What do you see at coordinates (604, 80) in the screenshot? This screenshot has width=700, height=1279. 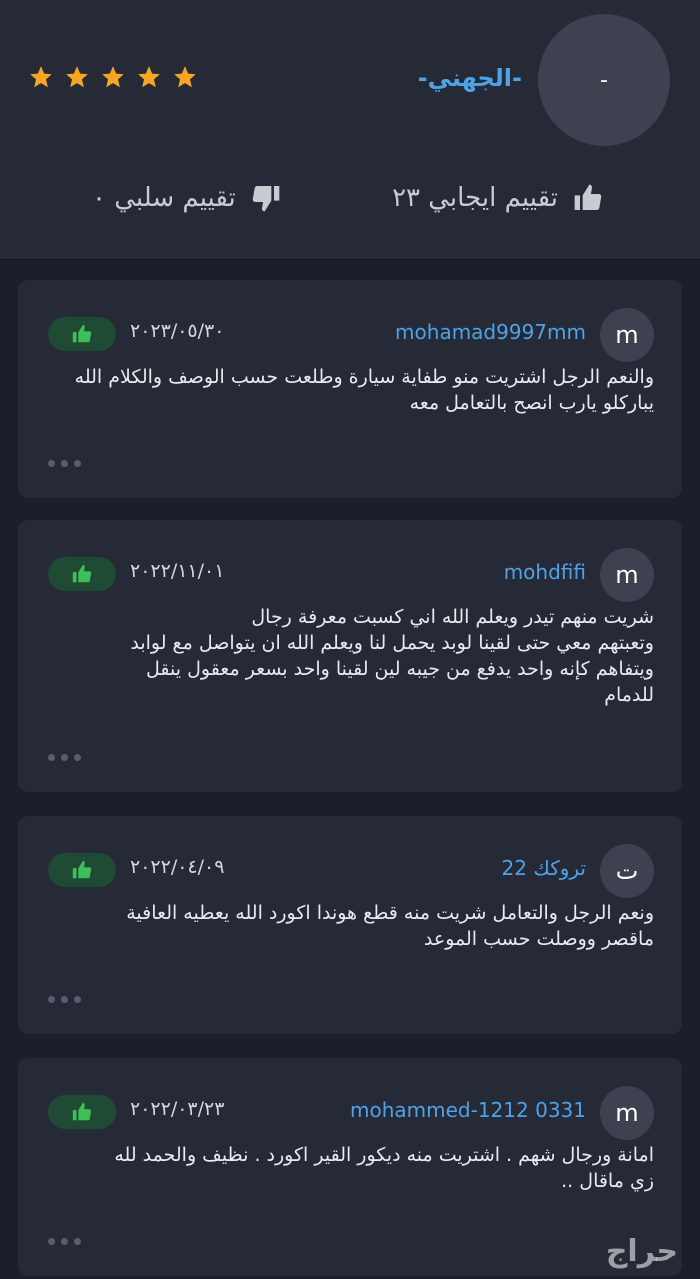 I see `profile-avatar: -` at bounding box center [604, 80].